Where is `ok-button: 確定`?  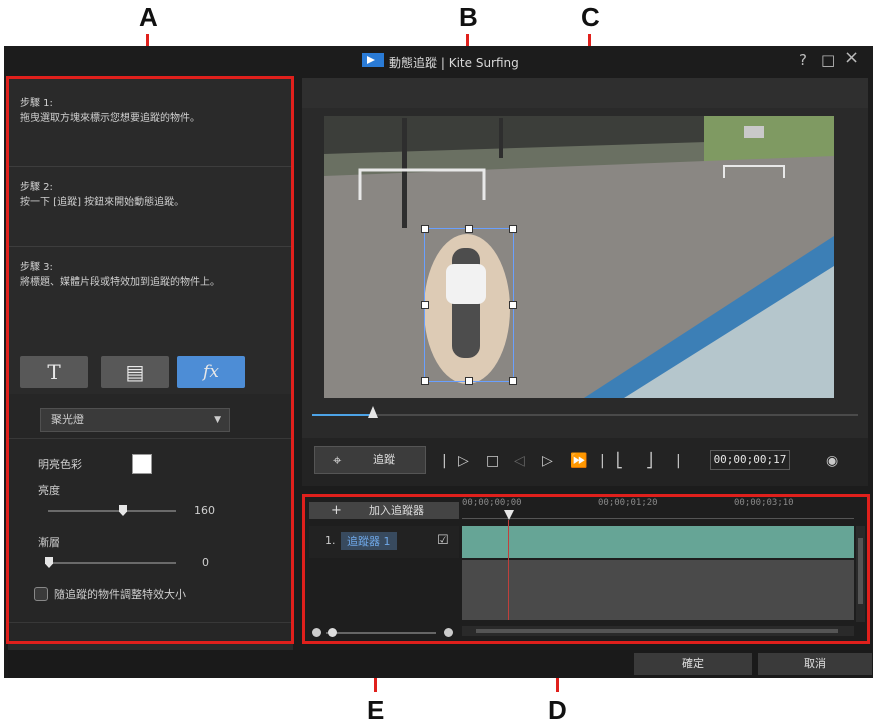
ok-button: 確定 is located at coordinates (693, 664).